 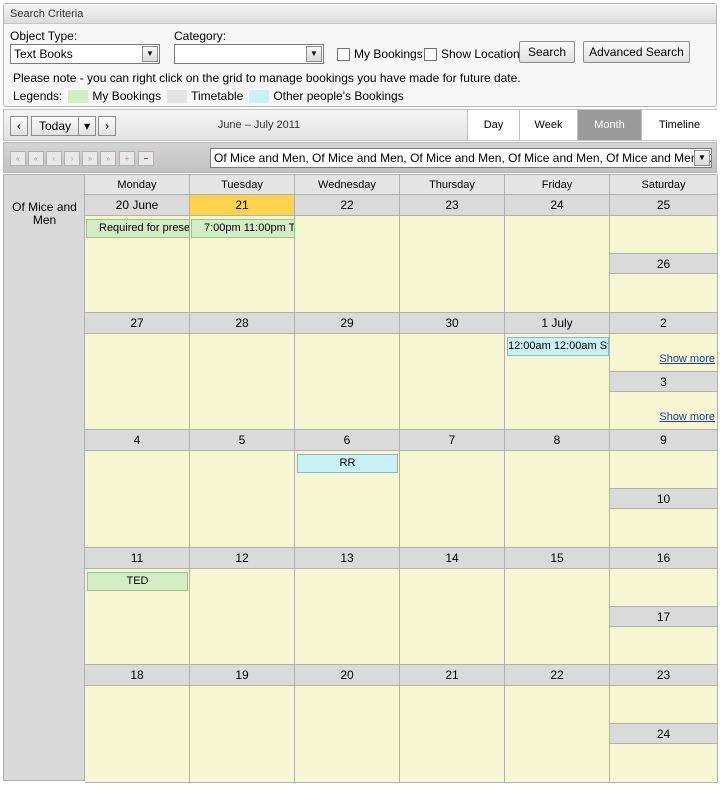 I want to click on tab-week: Week, so click(x=548, y=125).